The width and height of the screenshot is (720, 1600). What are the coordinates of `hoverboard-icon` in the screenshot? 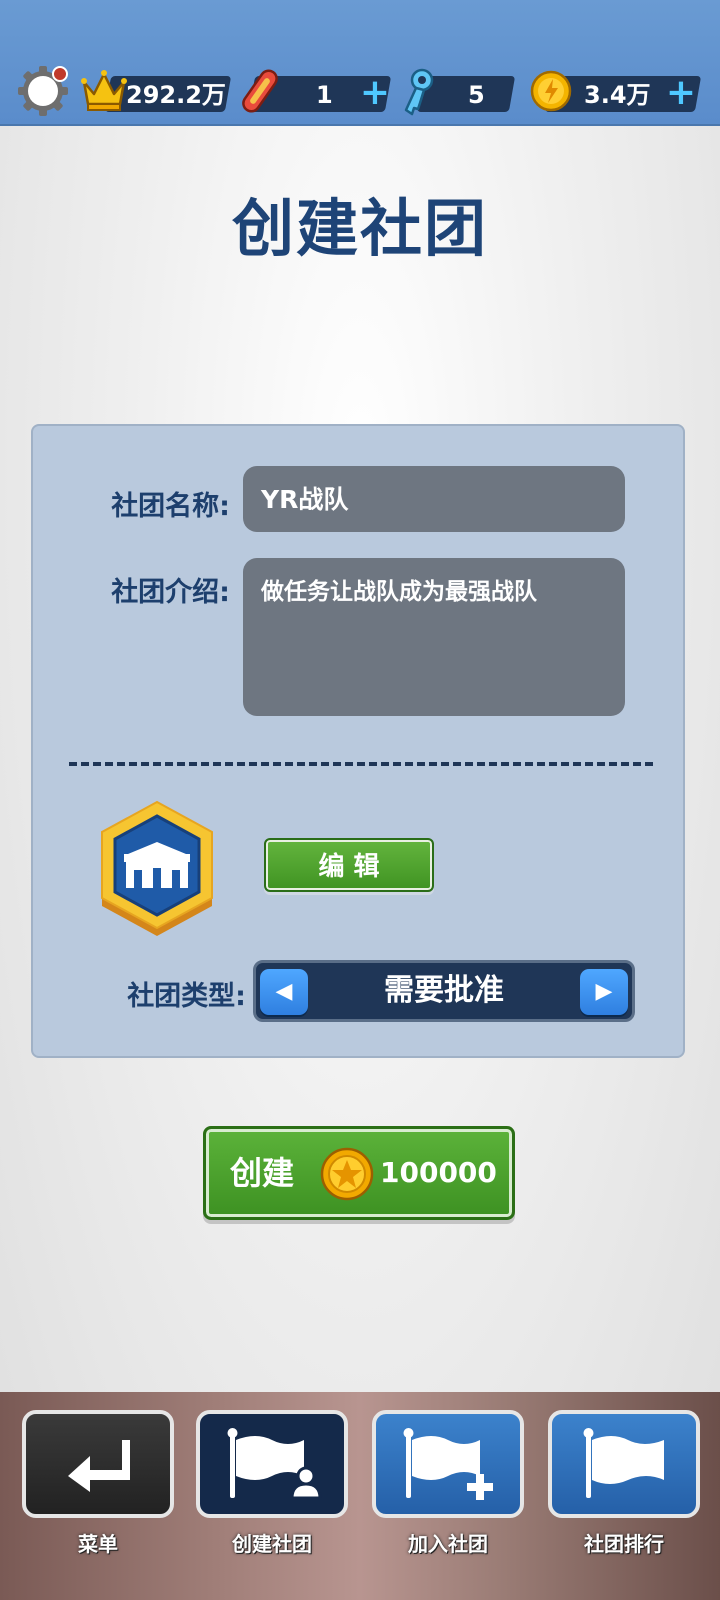 It's located at (260, 91).